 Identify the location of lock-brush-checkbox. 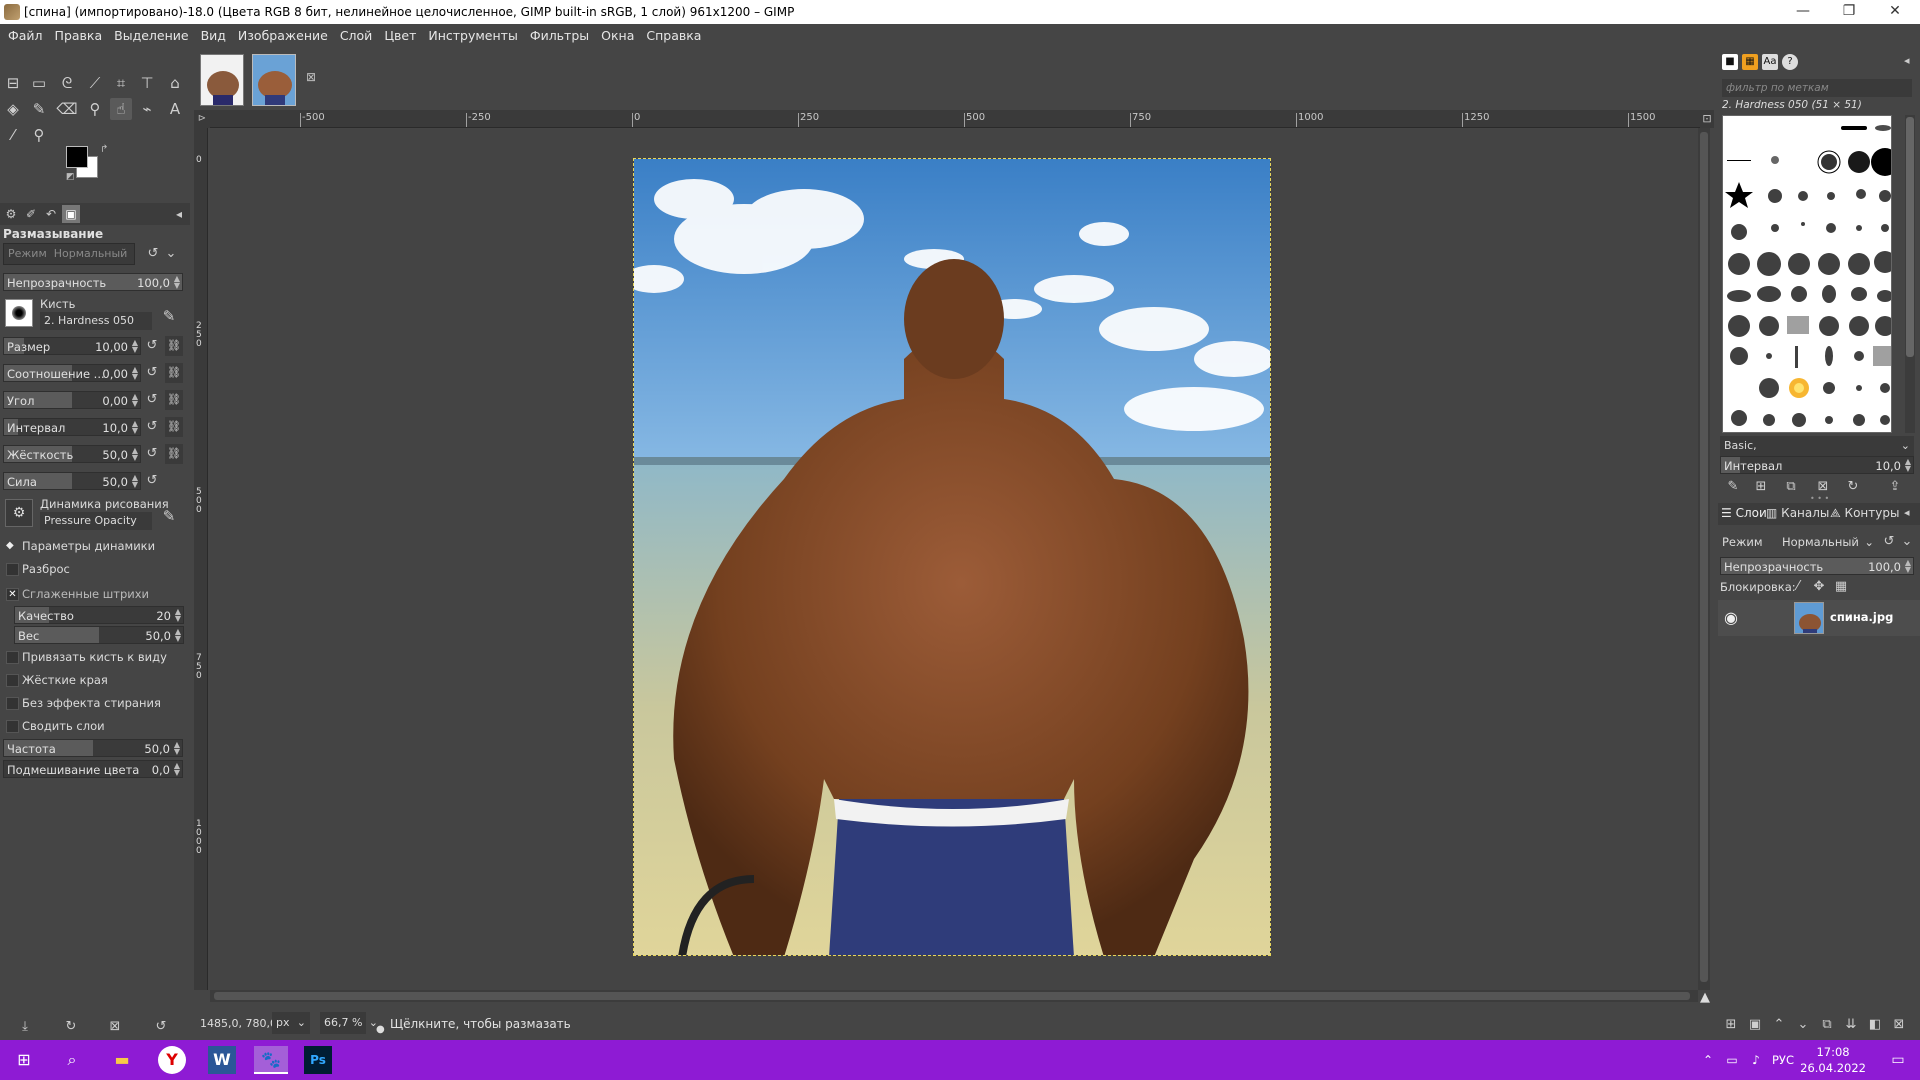
(12, 657).